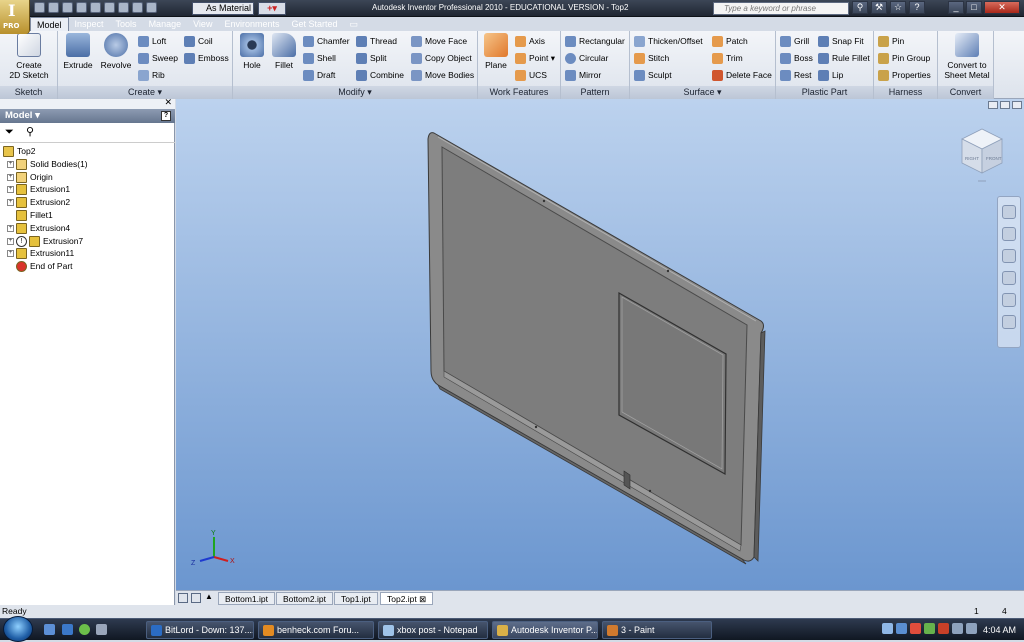  What do you see at coordinates (88, 202) in the screenshot?
I see `tree-item: + Extrusion2` at bounding box center [88, 202].